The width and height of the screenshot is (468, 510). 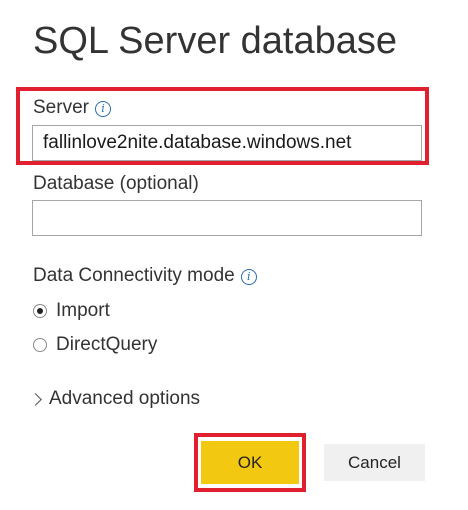 What do you see at coordinates (227, 143) in the screenshot?
I see `server-input: fallinlove2nite.database.windows.net` at bounding box center [227, 143].